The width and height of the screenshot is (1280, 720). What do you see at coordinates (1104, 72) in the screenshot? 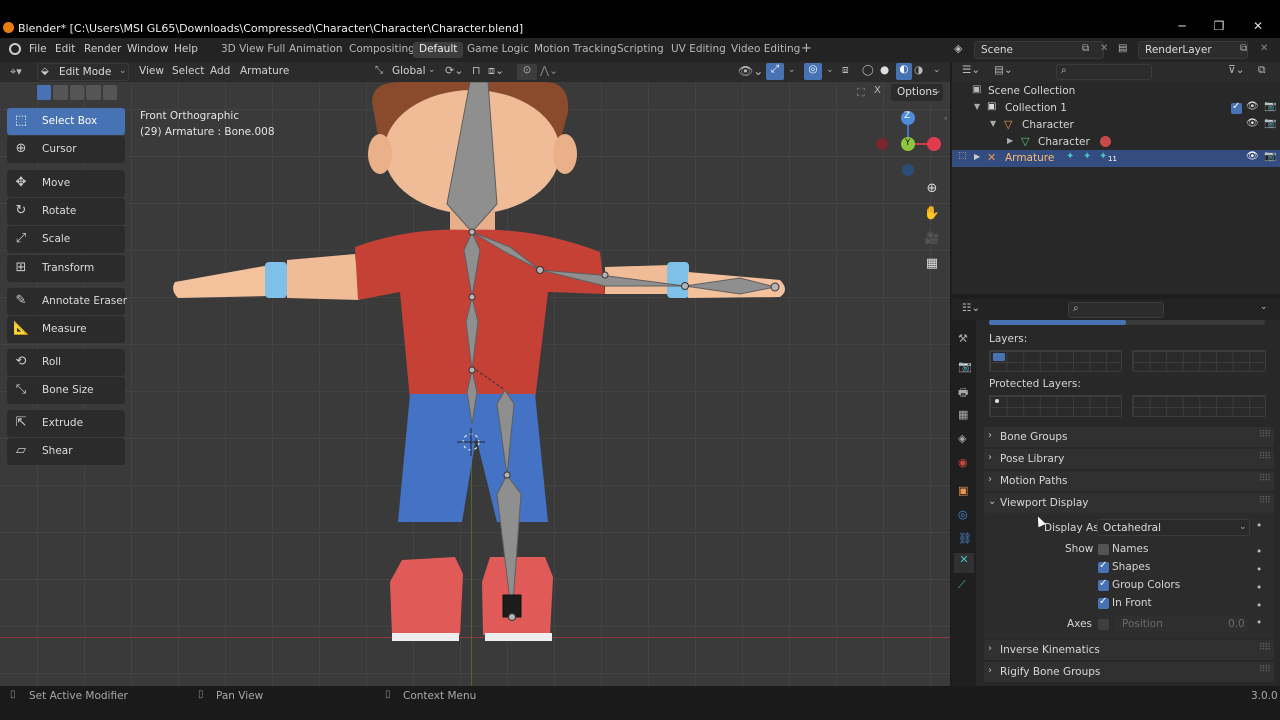
I see `outliner-search-input: ⌕` at bounding box center [1104, 72].